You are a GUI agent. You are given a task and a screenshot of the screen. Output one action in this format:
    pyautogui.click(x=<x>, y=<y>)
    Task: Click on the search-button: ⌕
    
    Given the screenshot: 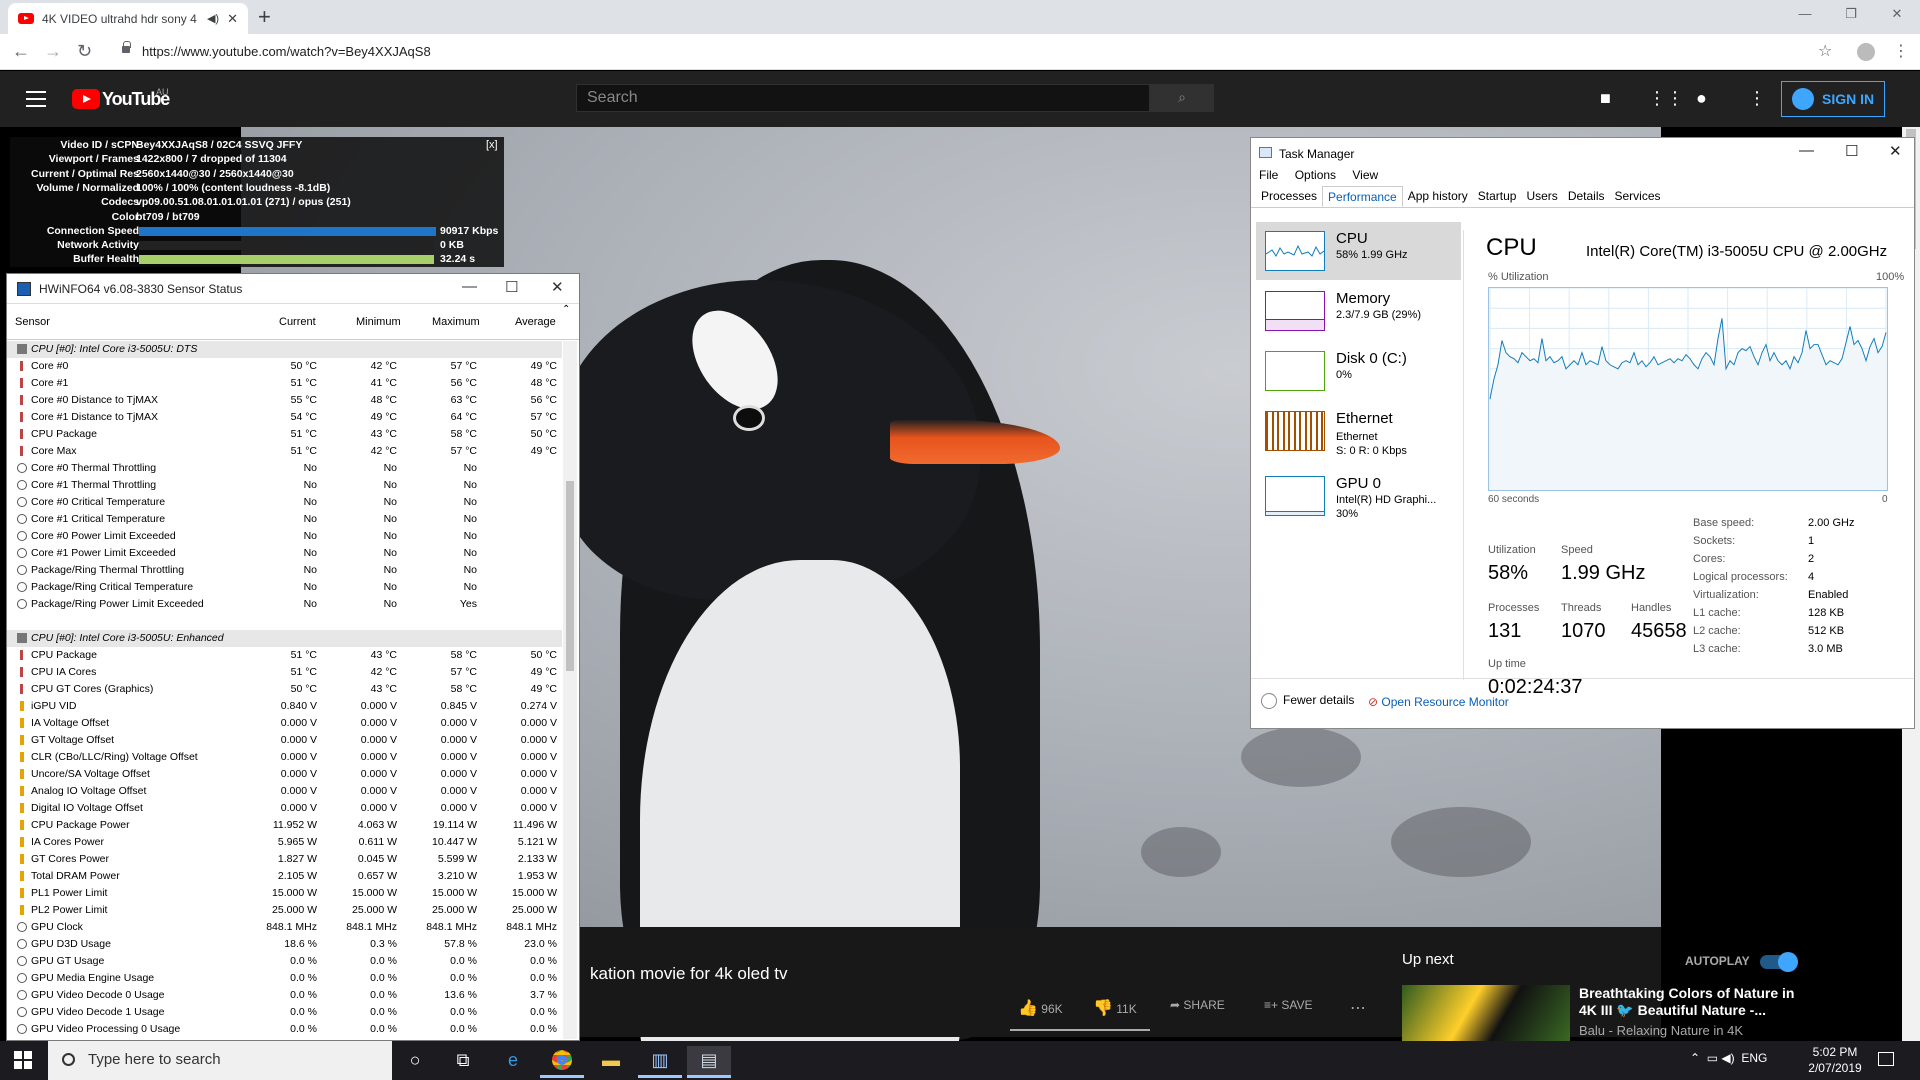 What is the action you would take?
    pyautogui.click(x=1182, y=98)
    